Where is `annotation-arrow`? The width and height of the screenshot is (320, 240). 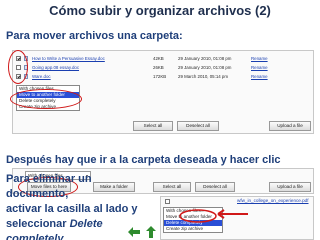
annotation-arrow is located at coordinates (213, 216).